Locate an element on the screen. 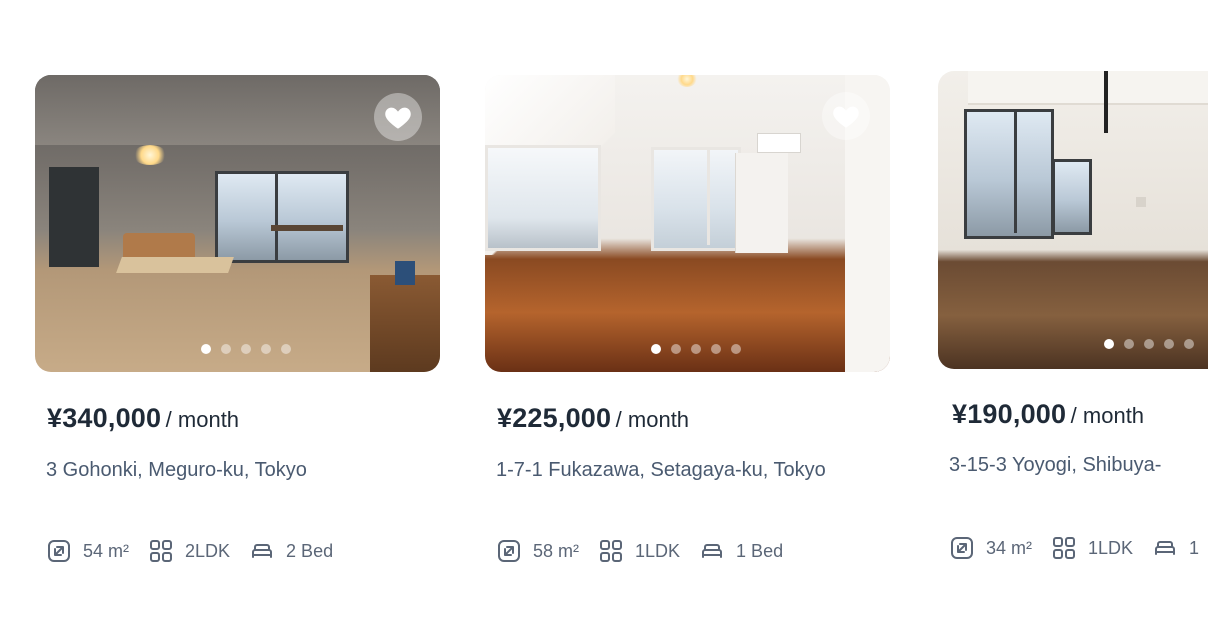 The width and height of the screenshot is (1208, 642). spec-area: 58 m² is located at coordinates (538, 551).